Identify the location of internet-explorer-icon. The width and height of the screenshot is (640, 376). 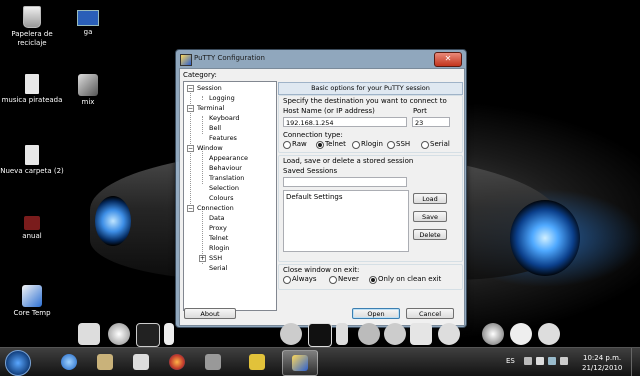
(69, 362).